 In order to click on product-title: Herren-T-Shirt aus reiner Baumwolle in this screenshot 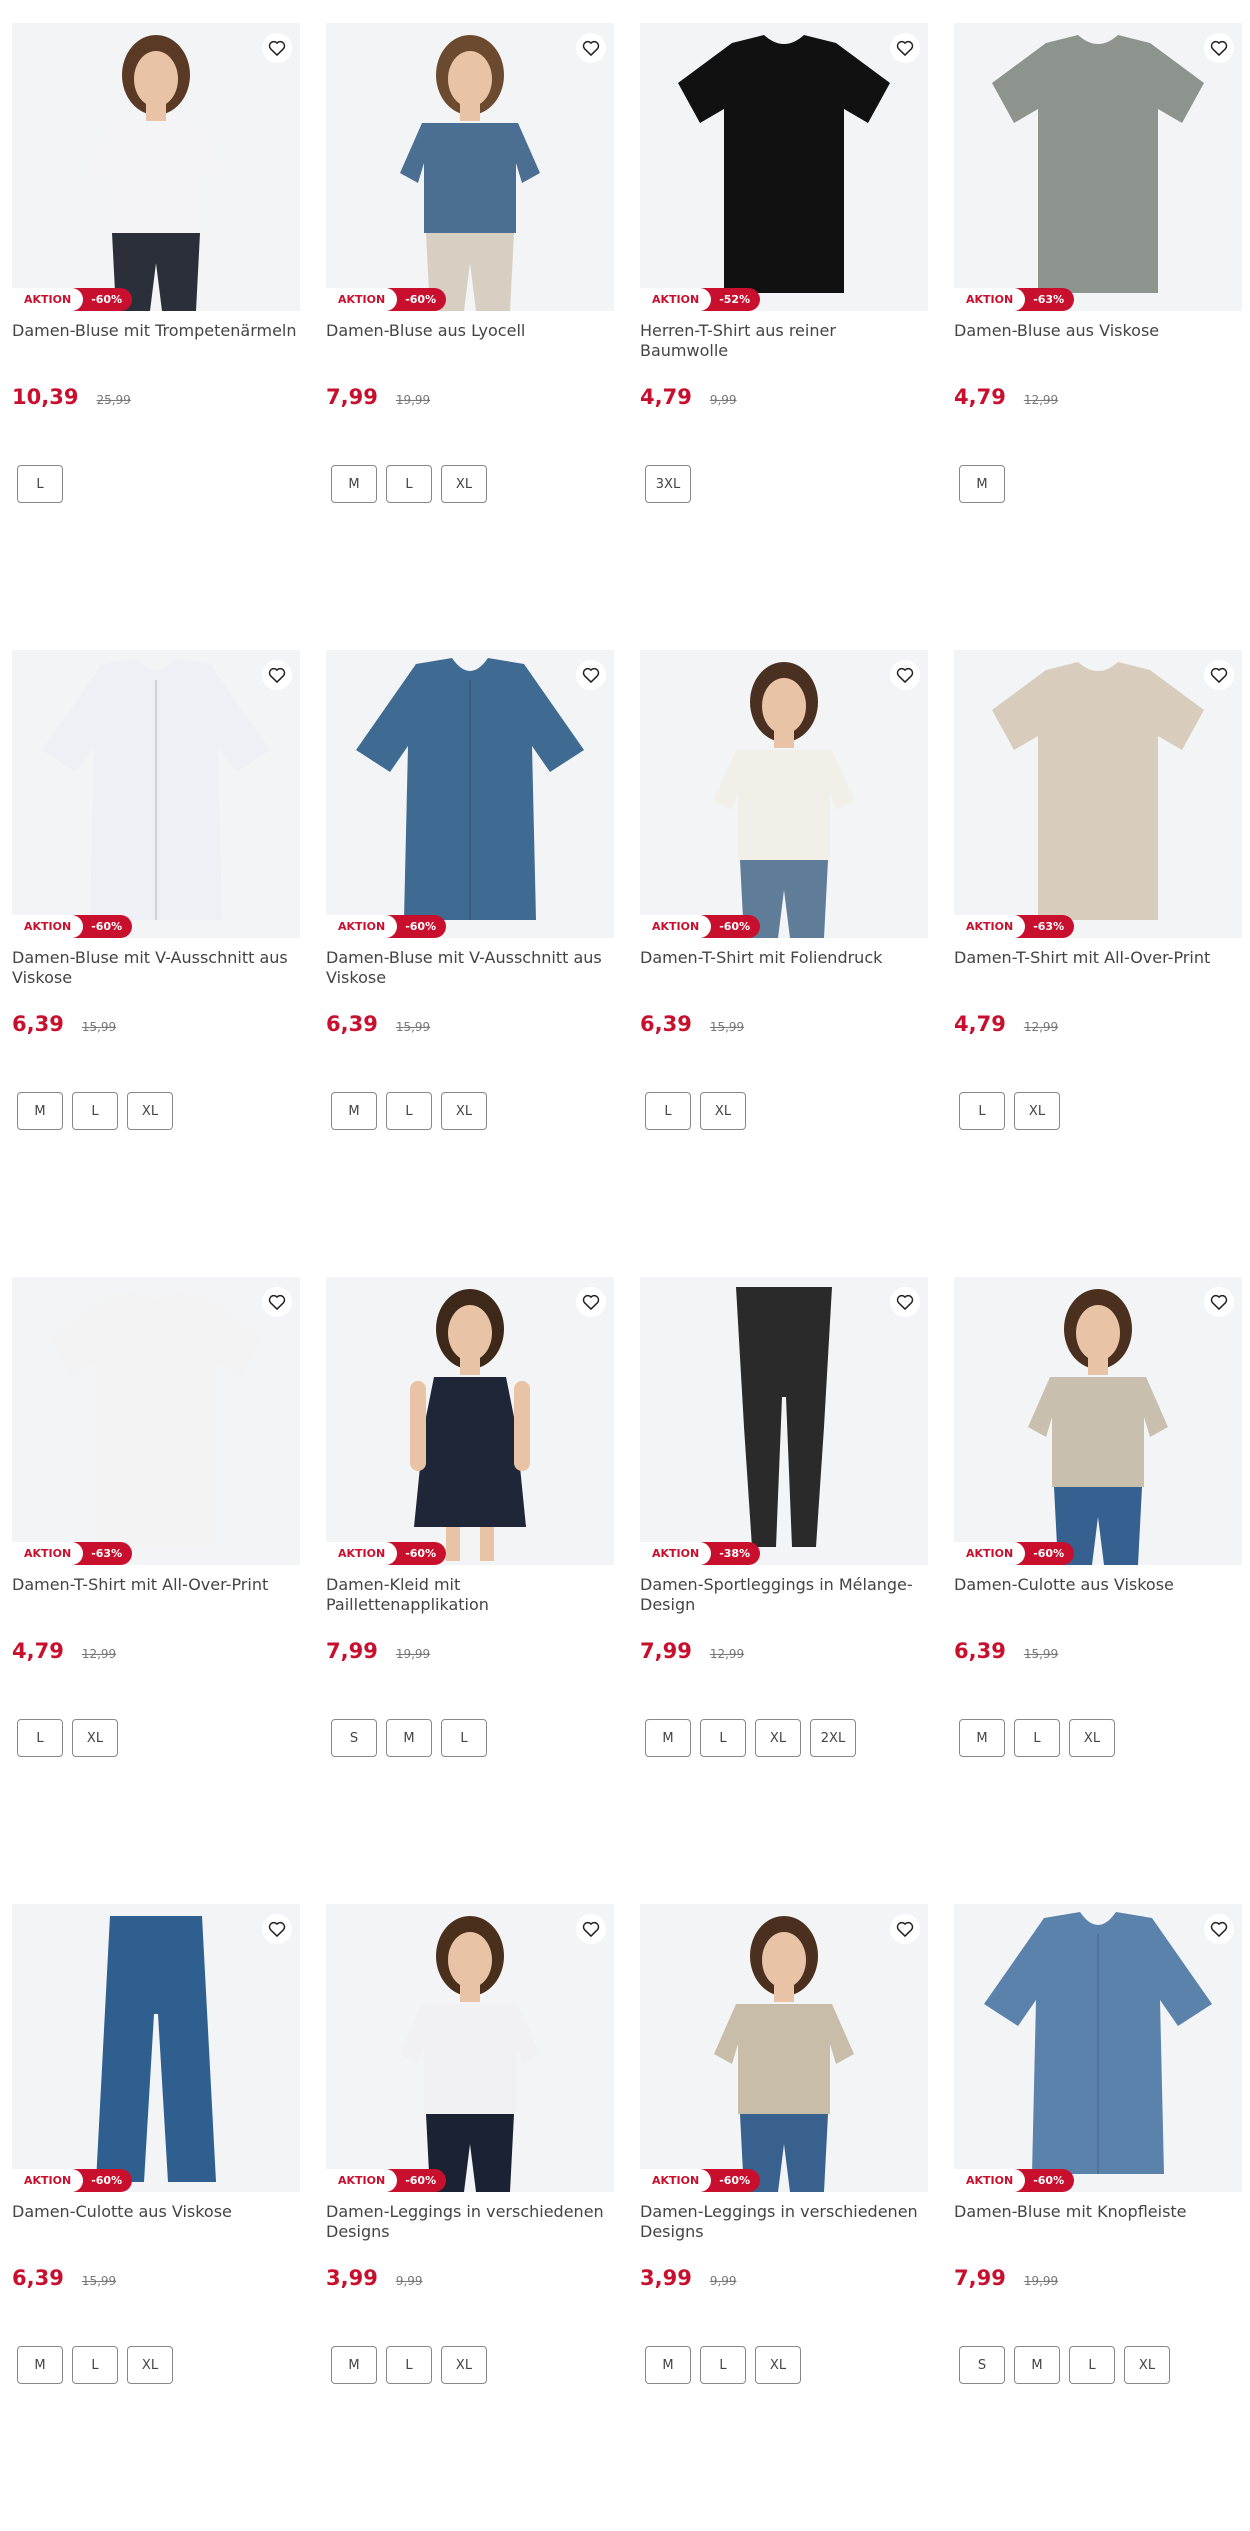, I will do `click(784, 341)`.